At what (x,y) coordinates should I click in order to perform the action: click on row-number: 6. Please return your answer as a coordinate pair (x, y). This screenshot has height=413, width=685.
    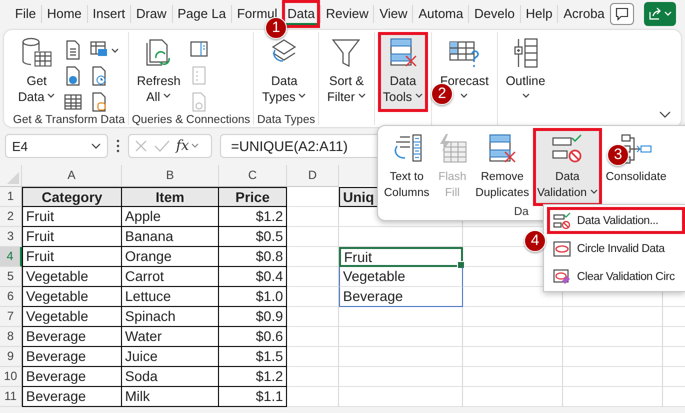
    Looking at the image, I should click on (11, 297).